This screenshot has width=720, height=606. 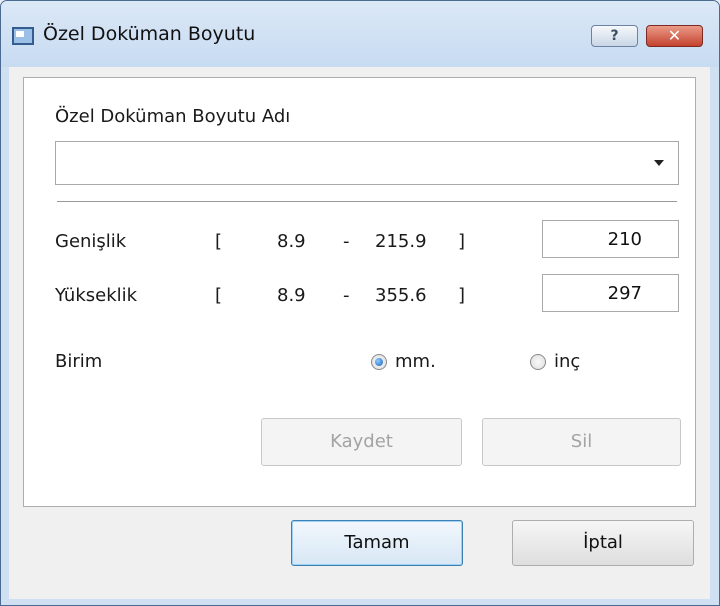 I want to click on delete-button: Sil, so click(x=581, y=442).